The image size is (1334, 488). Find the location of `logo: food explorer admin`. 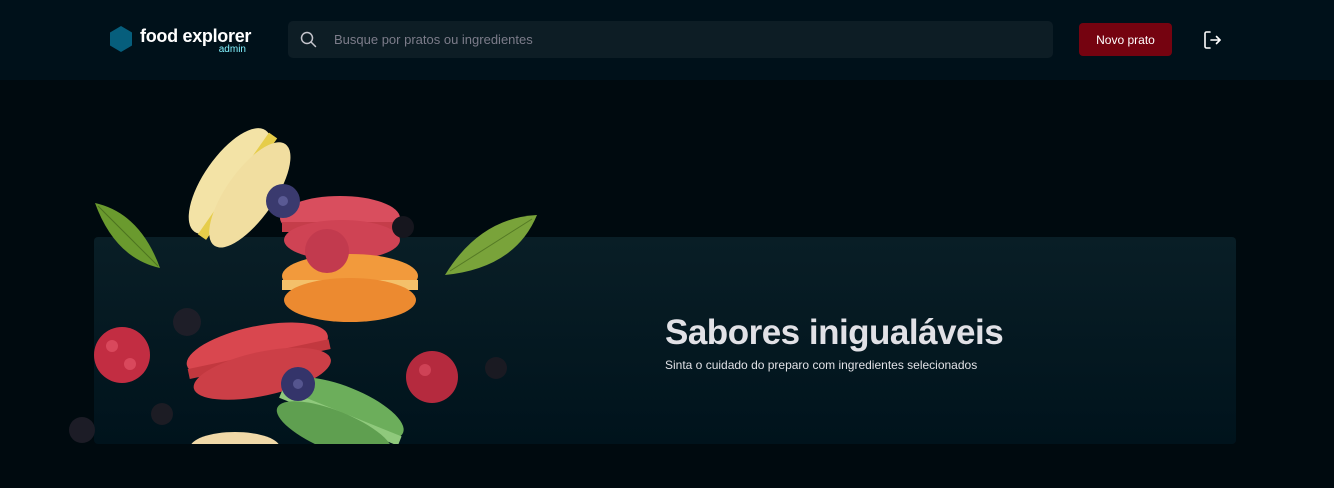

logo: food explorer admin is located at coordinates (185, 41).